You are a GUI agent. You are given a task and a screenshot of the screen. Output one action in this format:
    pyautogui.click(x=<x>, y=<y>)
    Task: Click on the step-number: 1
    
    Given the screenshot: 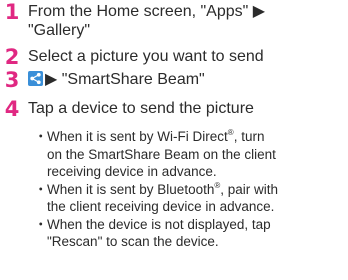 What is the action you would take?
    pyautogui.click(x=12, y=12)
    